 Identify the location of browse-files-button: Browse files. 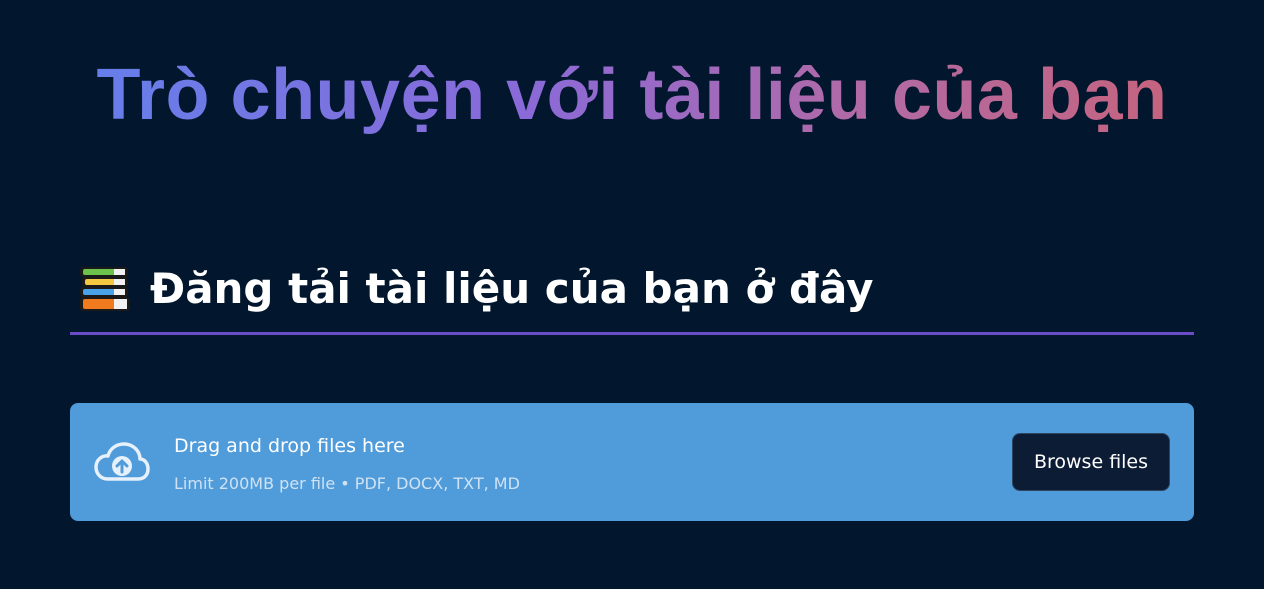
(1091, 462).